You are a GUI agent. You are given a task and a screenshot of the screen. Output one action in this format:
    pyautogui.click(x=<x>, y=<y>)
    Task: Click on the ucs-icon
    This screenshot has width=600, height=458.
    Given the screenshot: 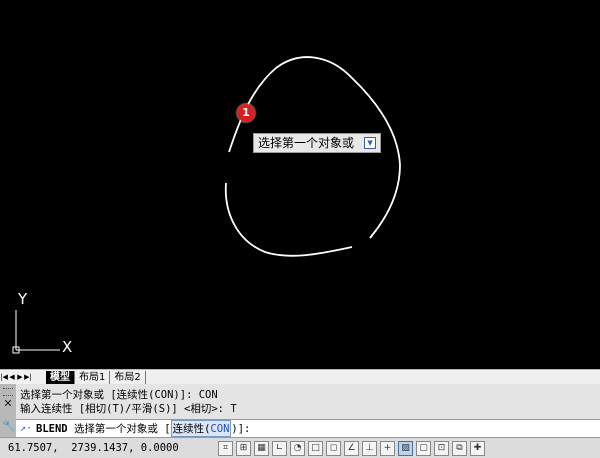 What is the action you would take?
    pyautogui.click(x=36, y=332)
    